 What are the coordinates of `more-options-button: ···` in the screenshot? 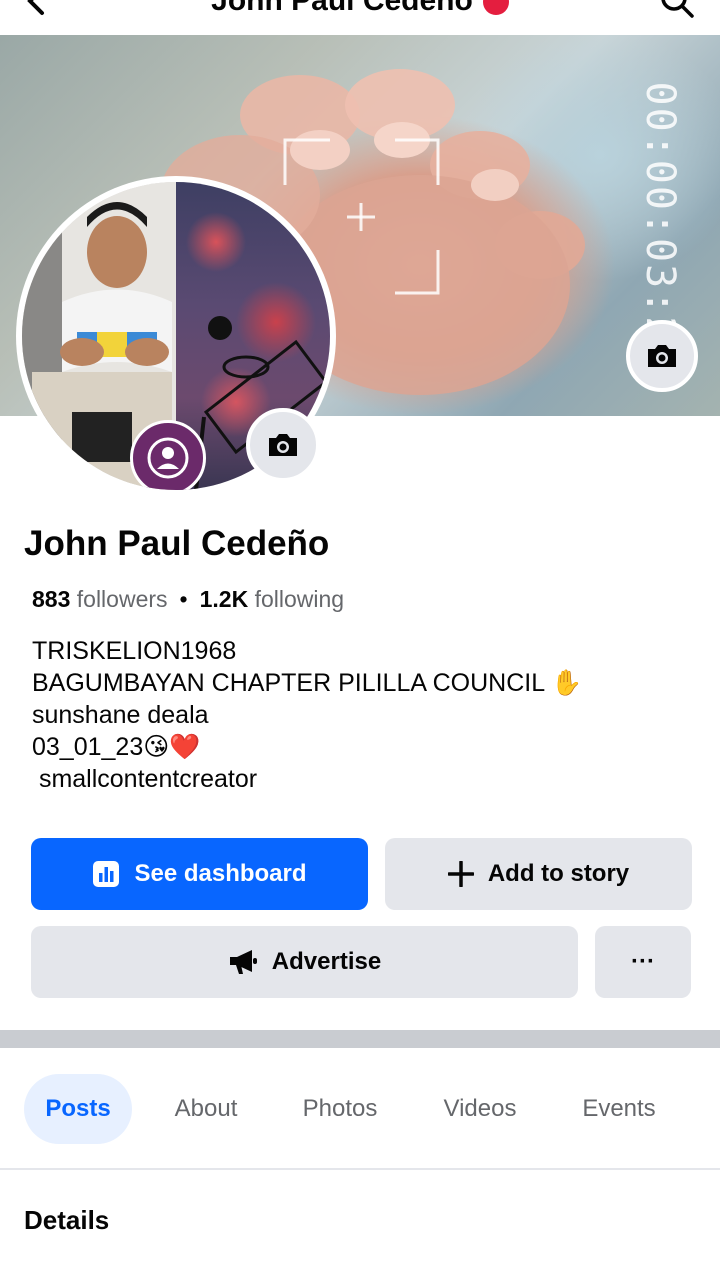 It's located at (643, 962).